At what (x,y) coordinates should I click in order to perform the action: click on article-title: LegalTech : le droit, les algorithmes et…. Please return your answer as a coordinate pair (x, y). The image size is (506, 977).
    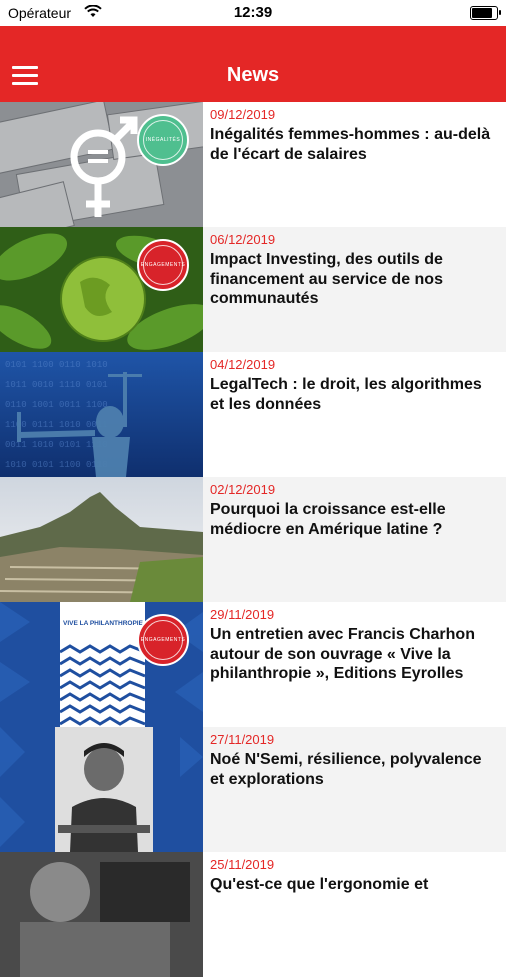
    Looking at the image, I should click on (346, 394).